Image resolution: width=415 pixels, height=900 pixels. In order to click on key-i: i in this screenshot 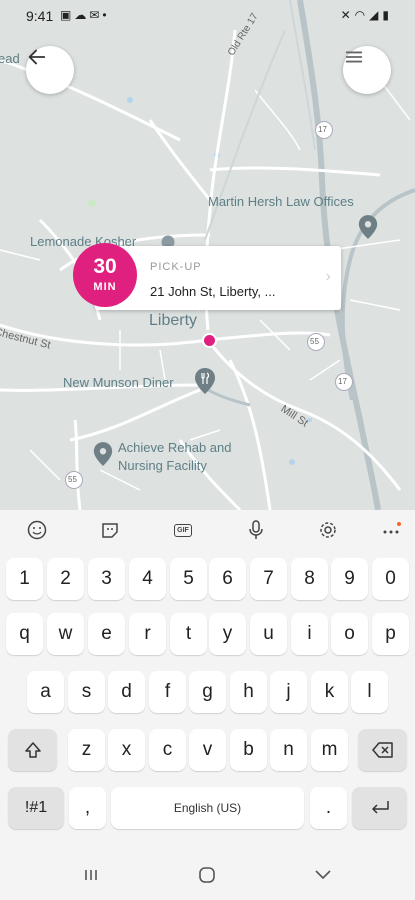, I will do `click(309, 634)`.